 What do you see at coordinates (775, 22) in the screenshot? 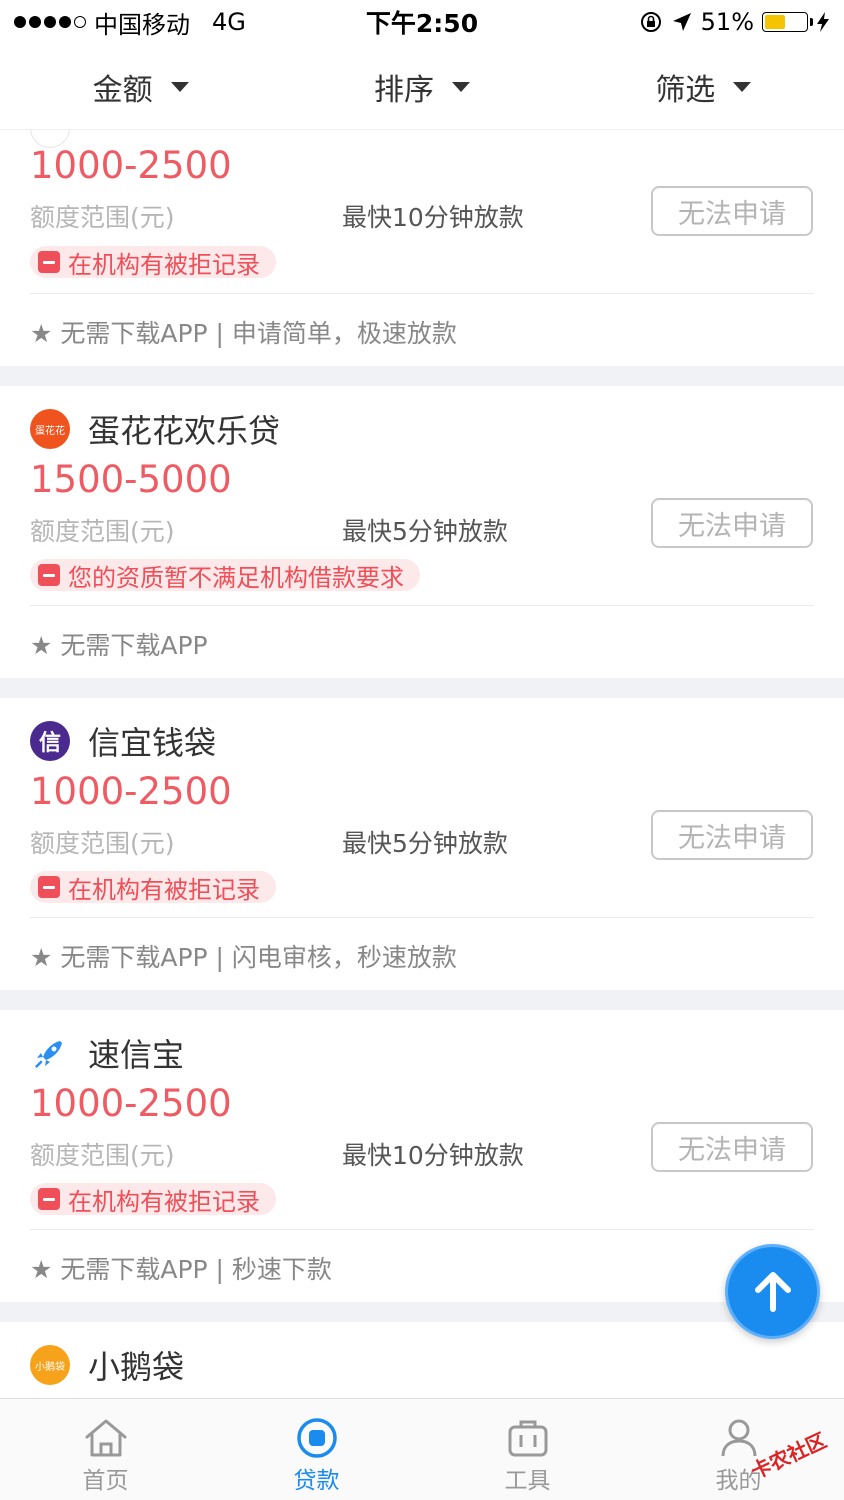
I see `battery-fill` at bounding box center [775, 22].